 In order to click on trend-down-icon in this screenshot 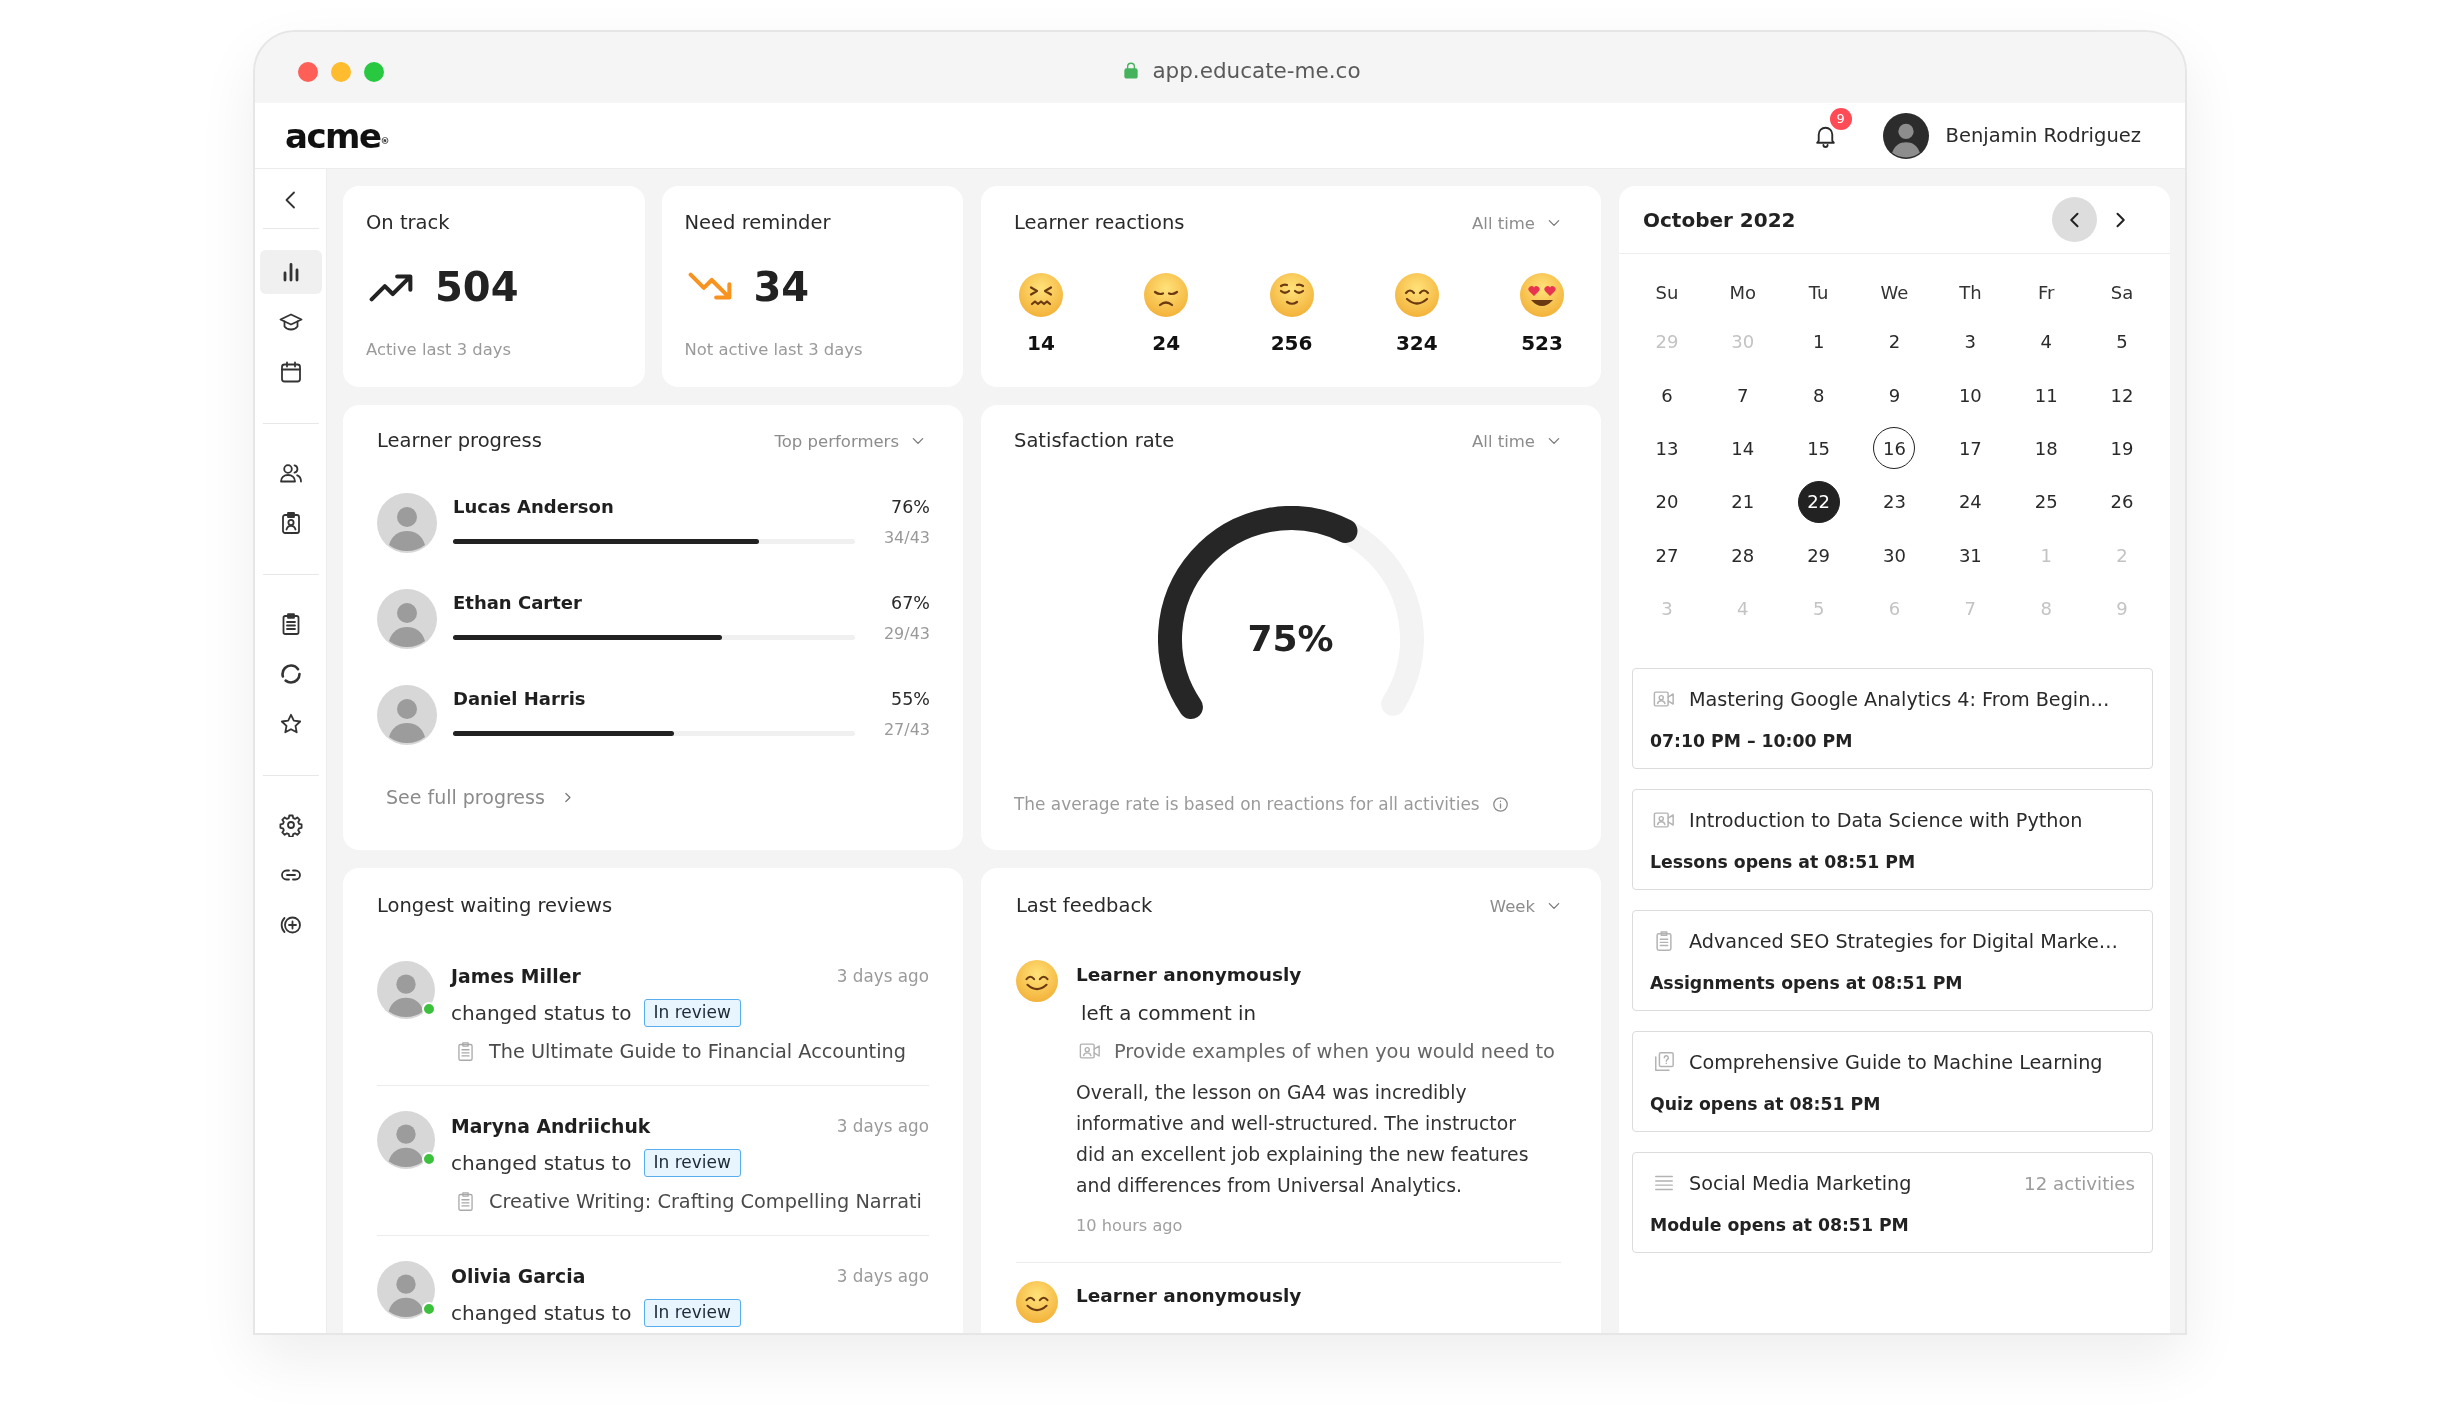, I will do `click(709, 287)`.